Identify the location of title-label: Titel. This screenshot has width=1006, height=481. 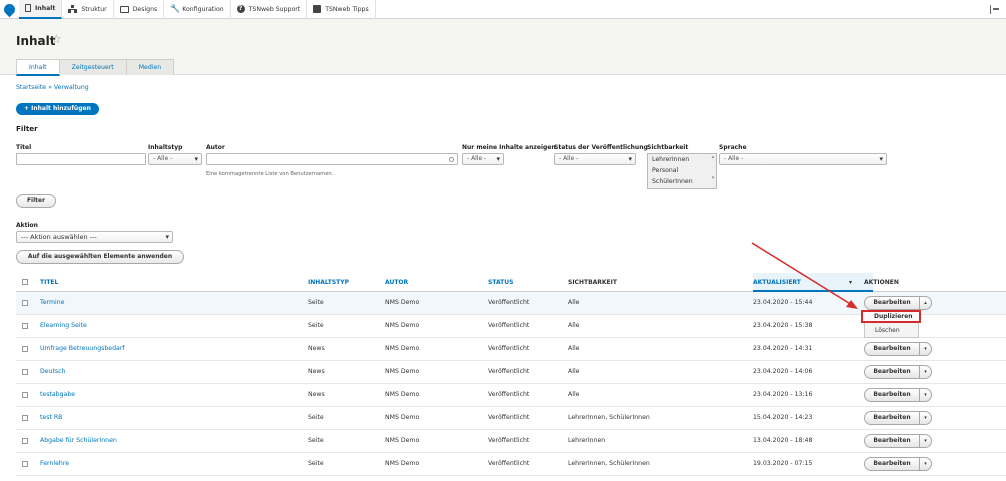
(24, 147).